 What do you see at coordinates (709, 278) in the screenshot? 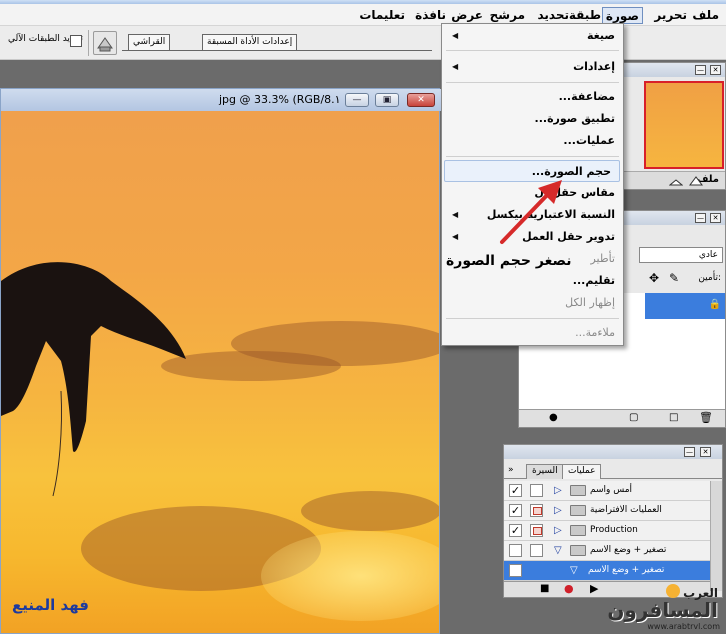
I see `lock-label: تأمين:` at bounding box center [709, 278].